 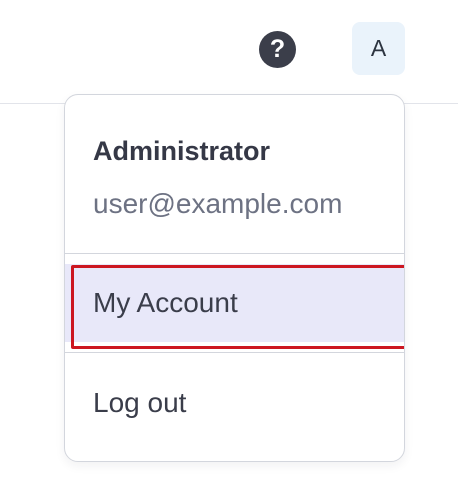 I want to click on avatar-initial: A, so click(x=378, y=48).